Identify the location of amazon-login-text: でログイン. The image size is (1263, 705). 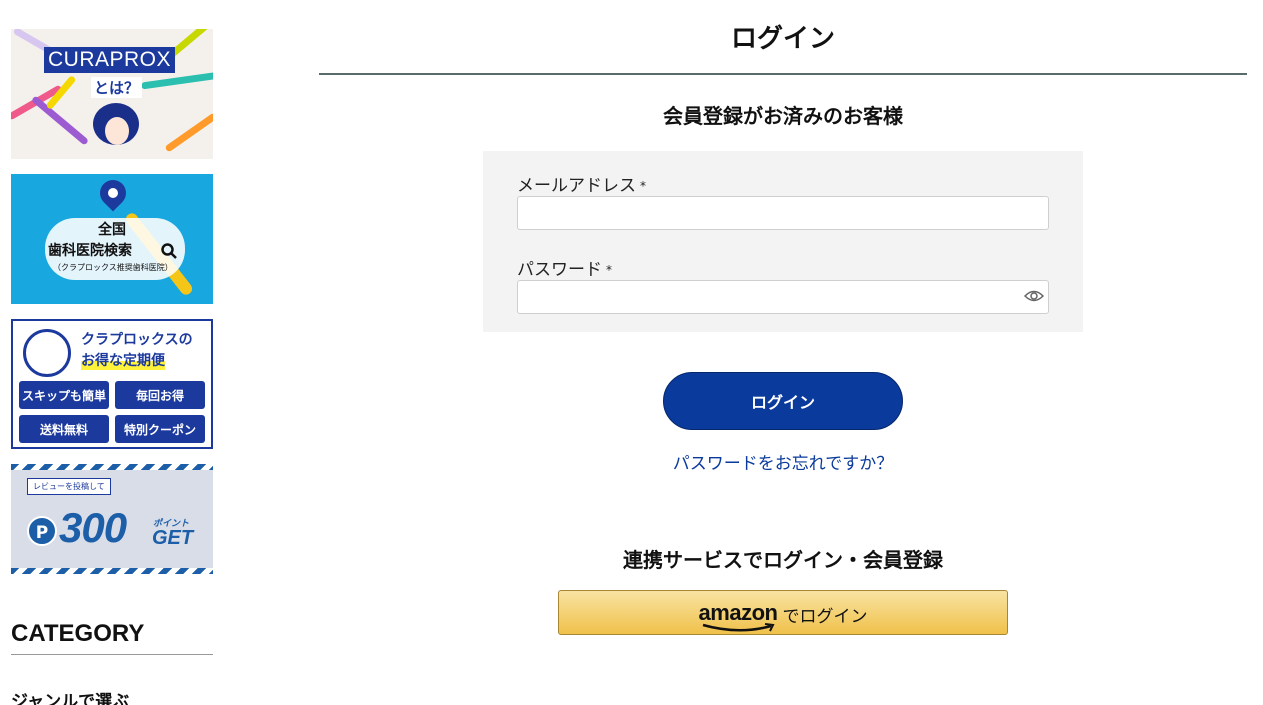
(825, 617).